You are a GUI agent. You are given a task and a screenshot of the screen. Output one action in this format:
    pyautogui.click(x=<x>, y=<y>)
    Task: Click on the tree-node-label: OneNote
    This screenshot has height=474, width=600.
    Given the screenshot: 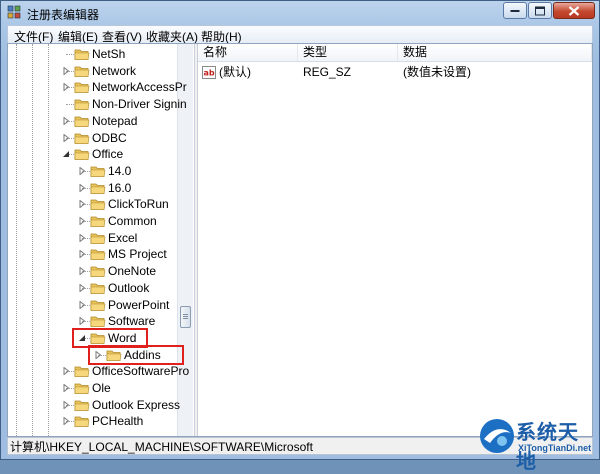 What is the action you would take?
    pyautogui.click(x=132, y=271)
    